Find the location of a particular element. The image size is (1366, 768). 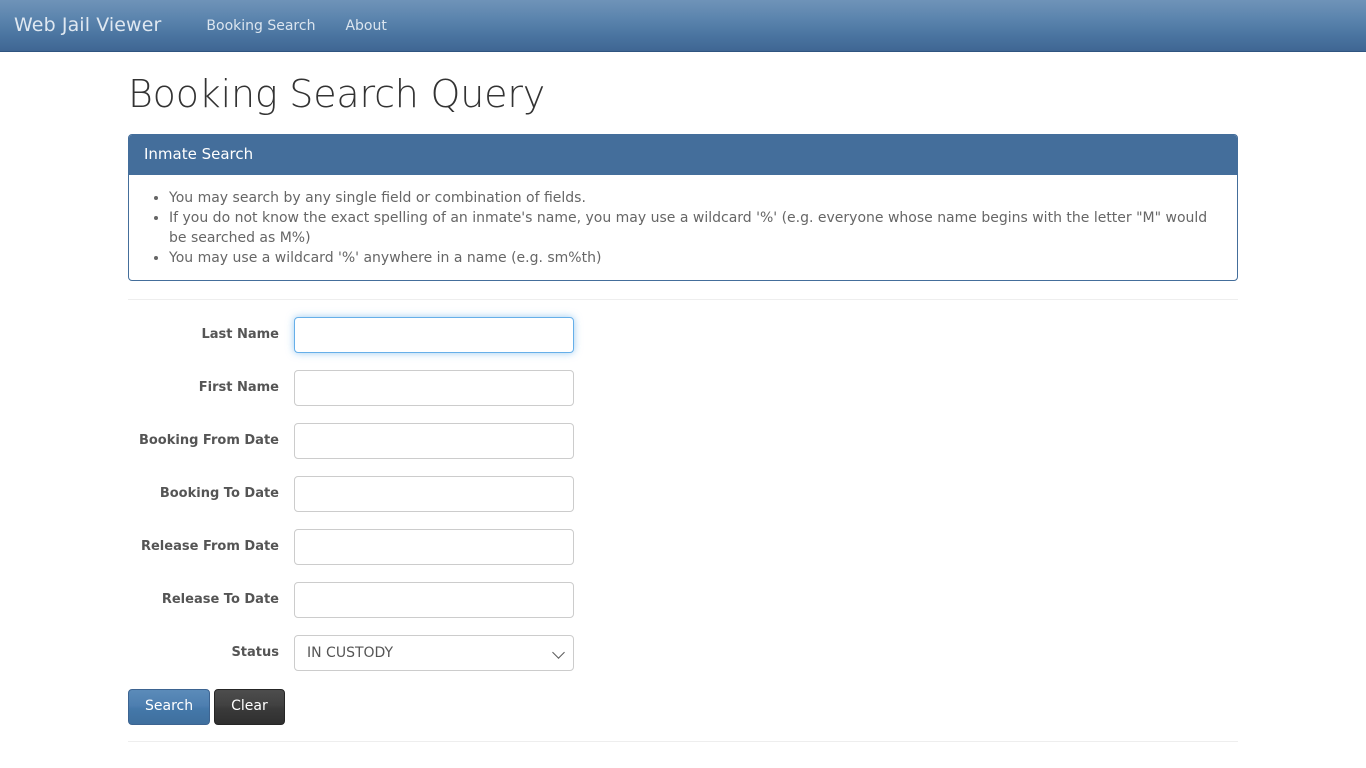

page-title: Booking Search Query is located at coordinates (337, 94).